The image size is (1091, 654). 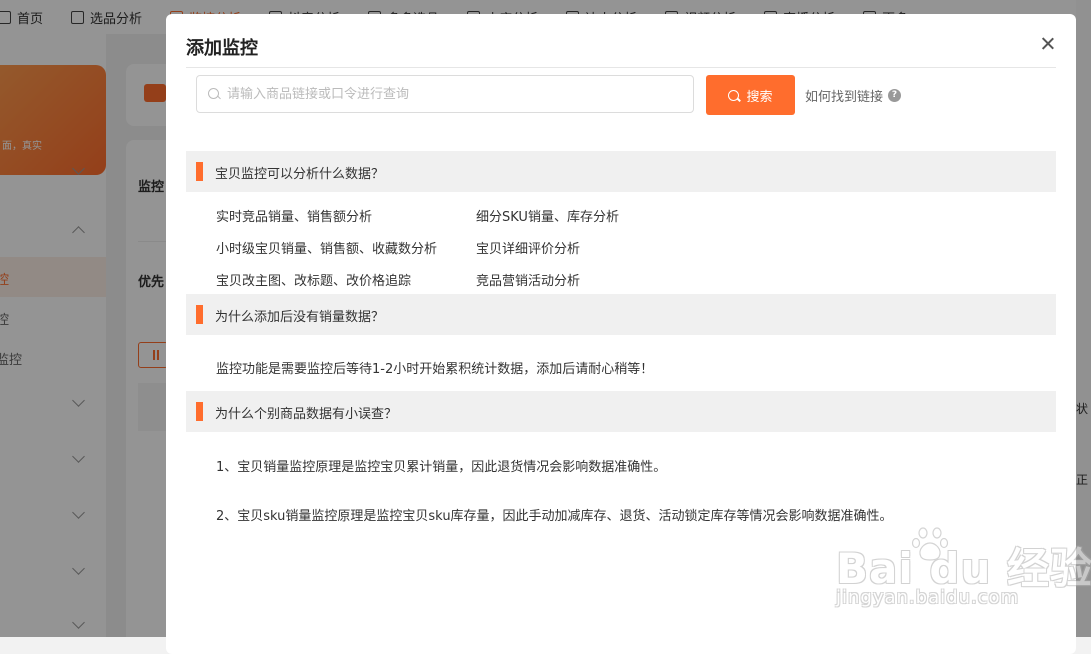 I want to click on explanation-paragraph: 1、宝贝销量监控原理是监控宝贝累计销量，因此退货情况会影响数据准确性。, so click(x=441, y=467).